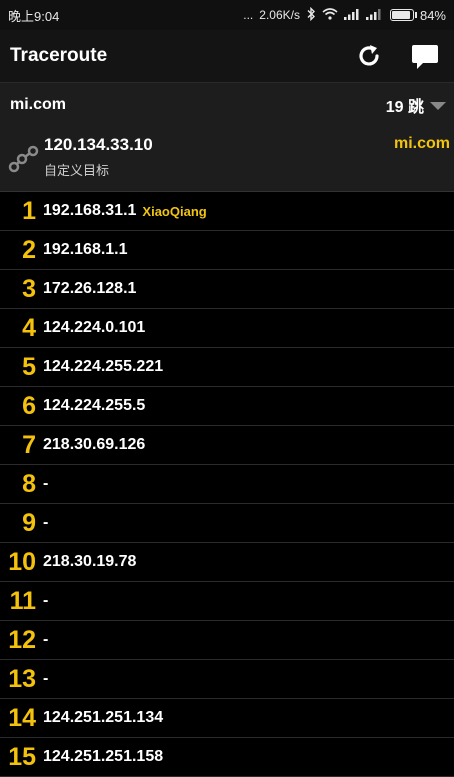  I want to click on target-detail: 120.134.33.10 自定义目标 mi.com, so click(227, 159).